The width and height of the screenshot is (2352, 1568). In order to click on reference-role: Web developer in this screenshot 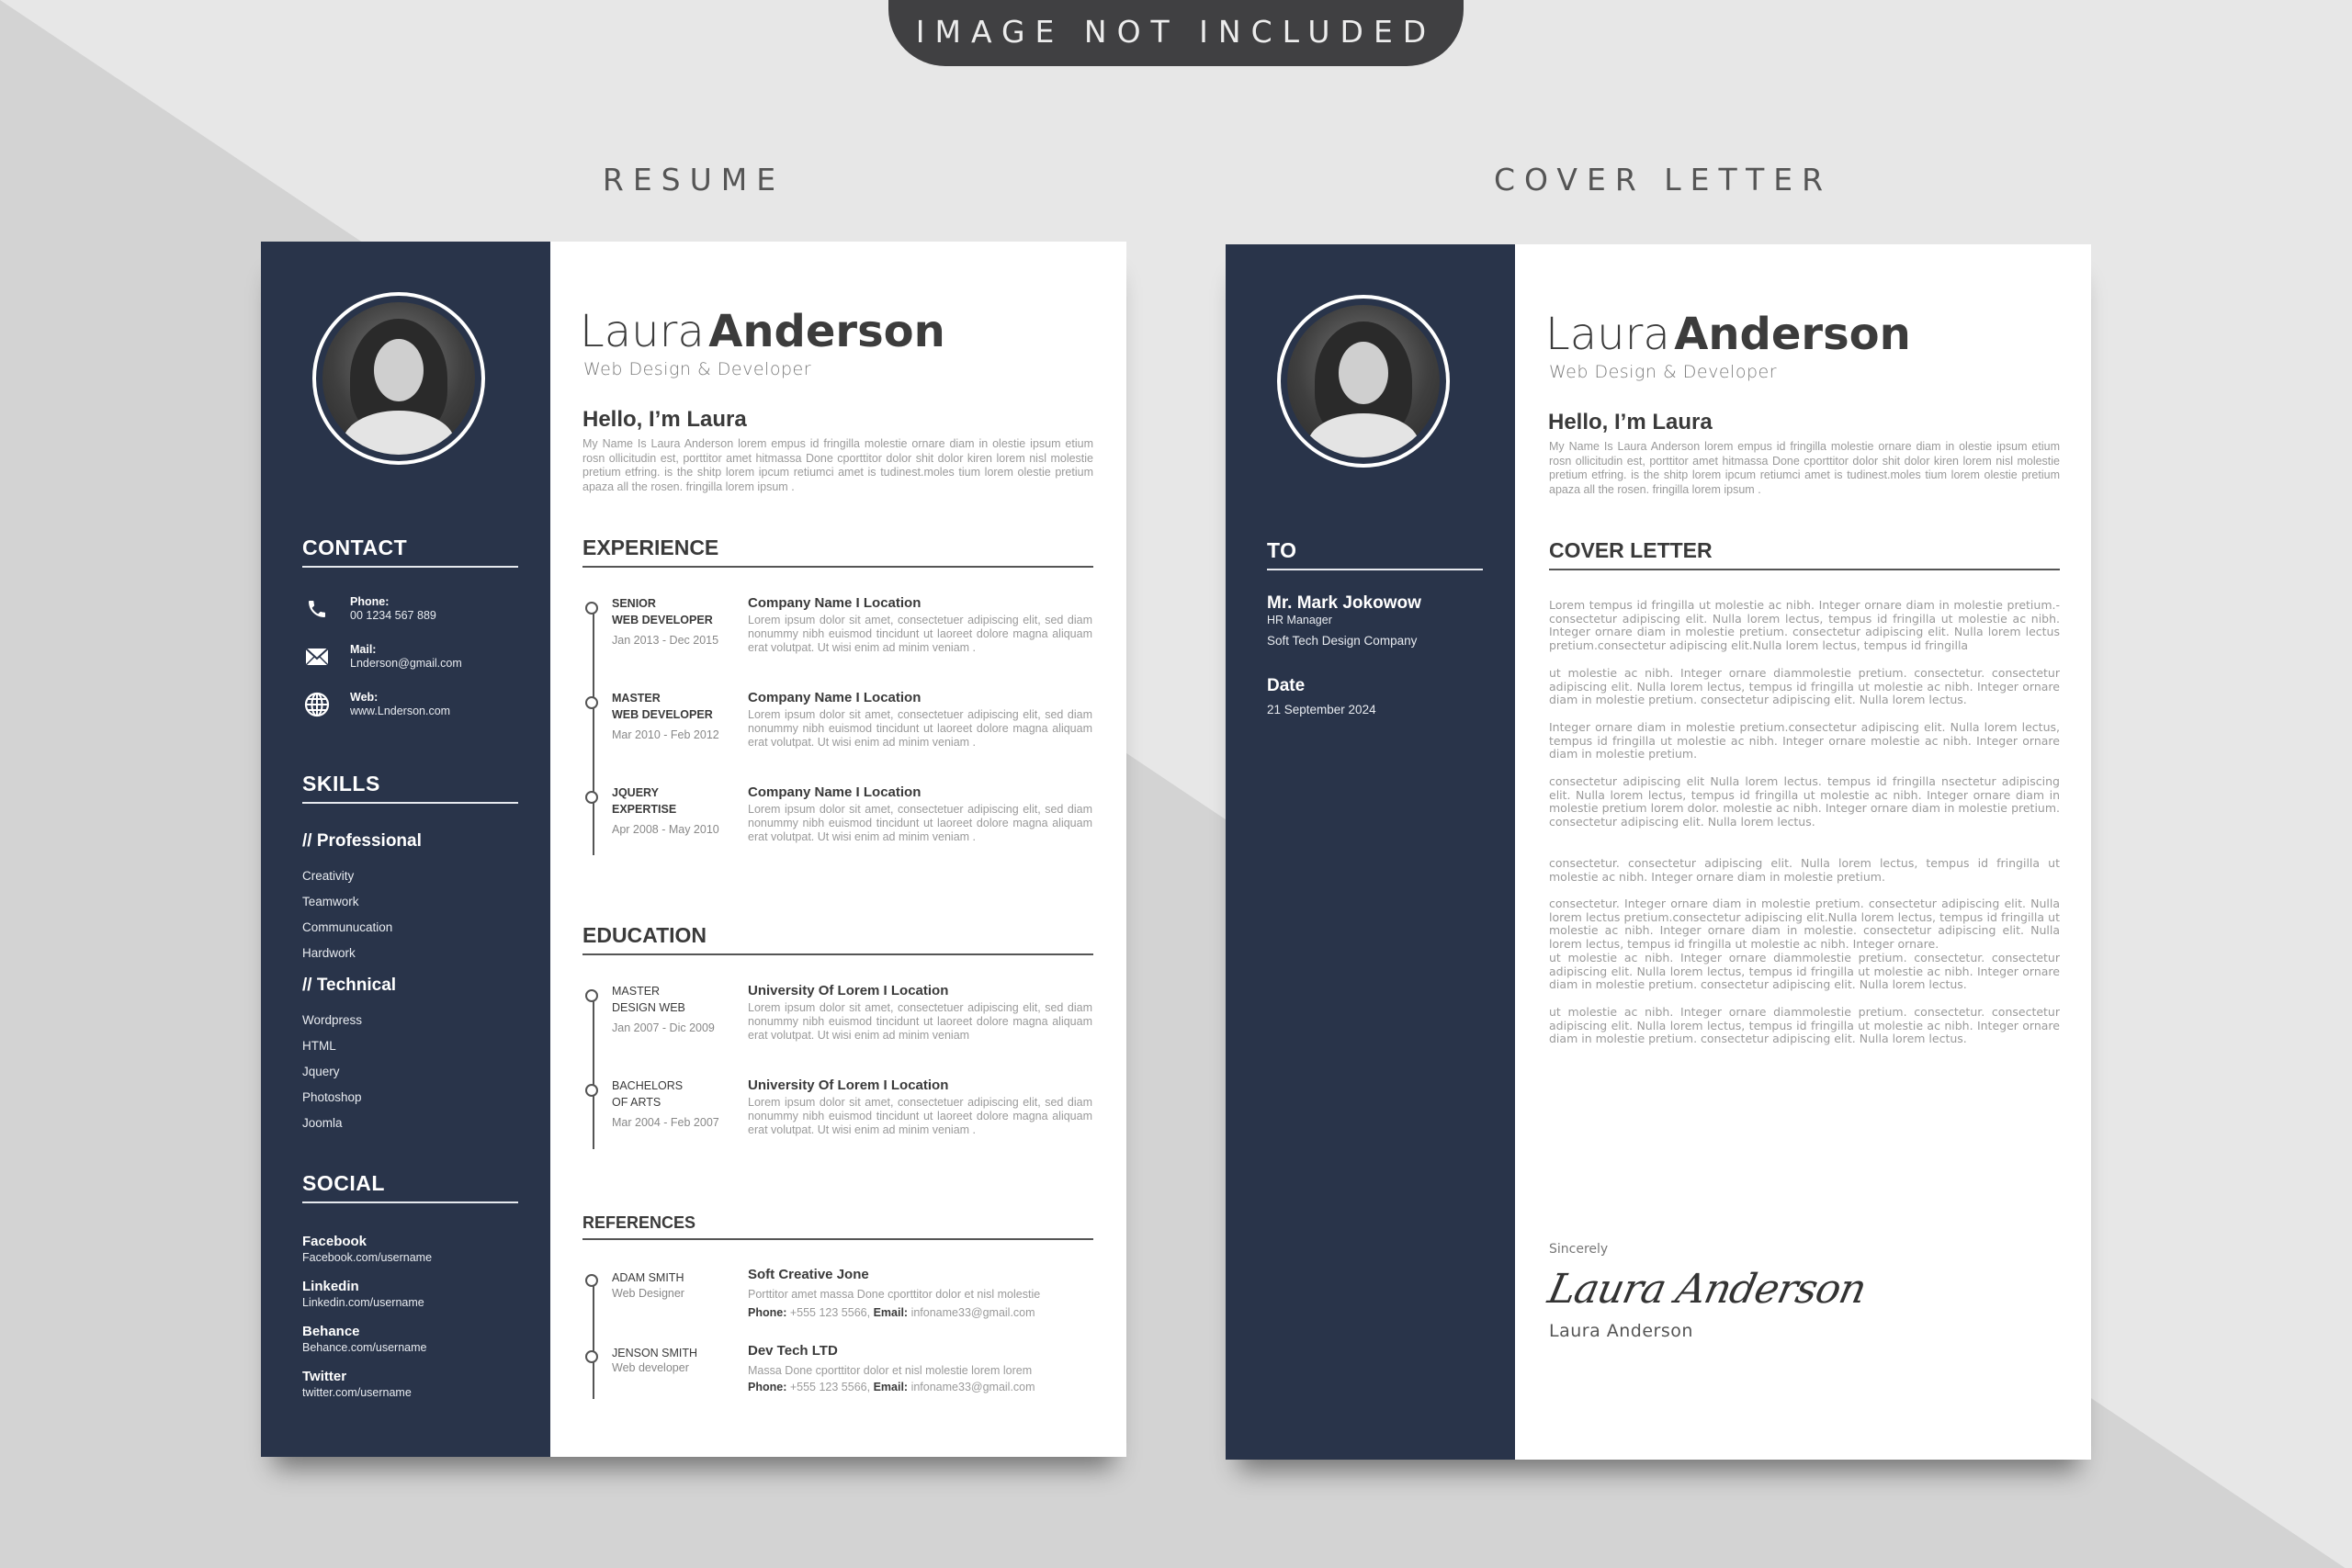, I will do `click(651, 1367)`.